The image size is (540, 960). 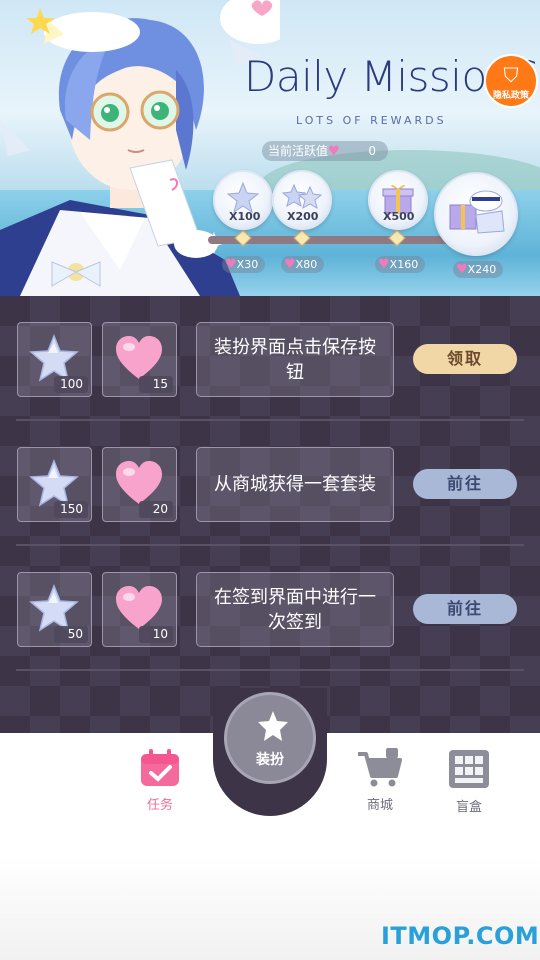 What do you see at coordinates (295, 359) in the screenshot?
I see `mission-description: 装扮界面点击保存按钮` at bounding box center [295, 359].